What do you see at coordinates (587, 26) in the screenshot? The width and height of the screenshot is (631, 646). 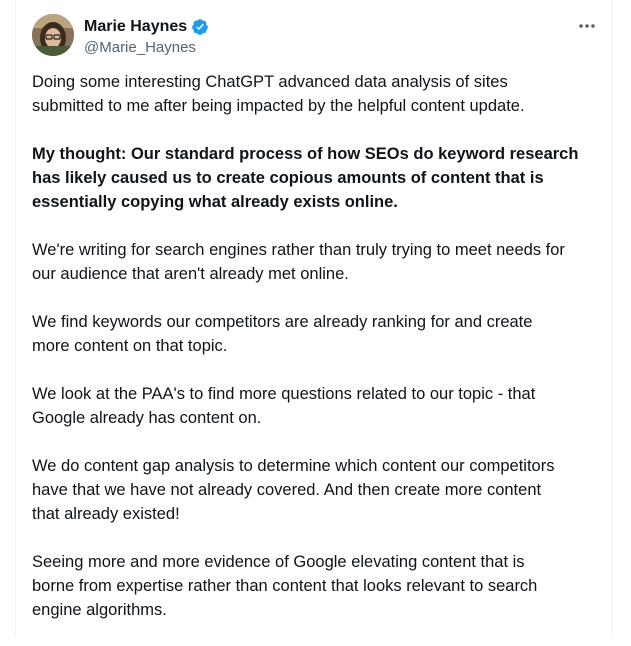 I see `more-options-icon` at bounding box center [587, 26].